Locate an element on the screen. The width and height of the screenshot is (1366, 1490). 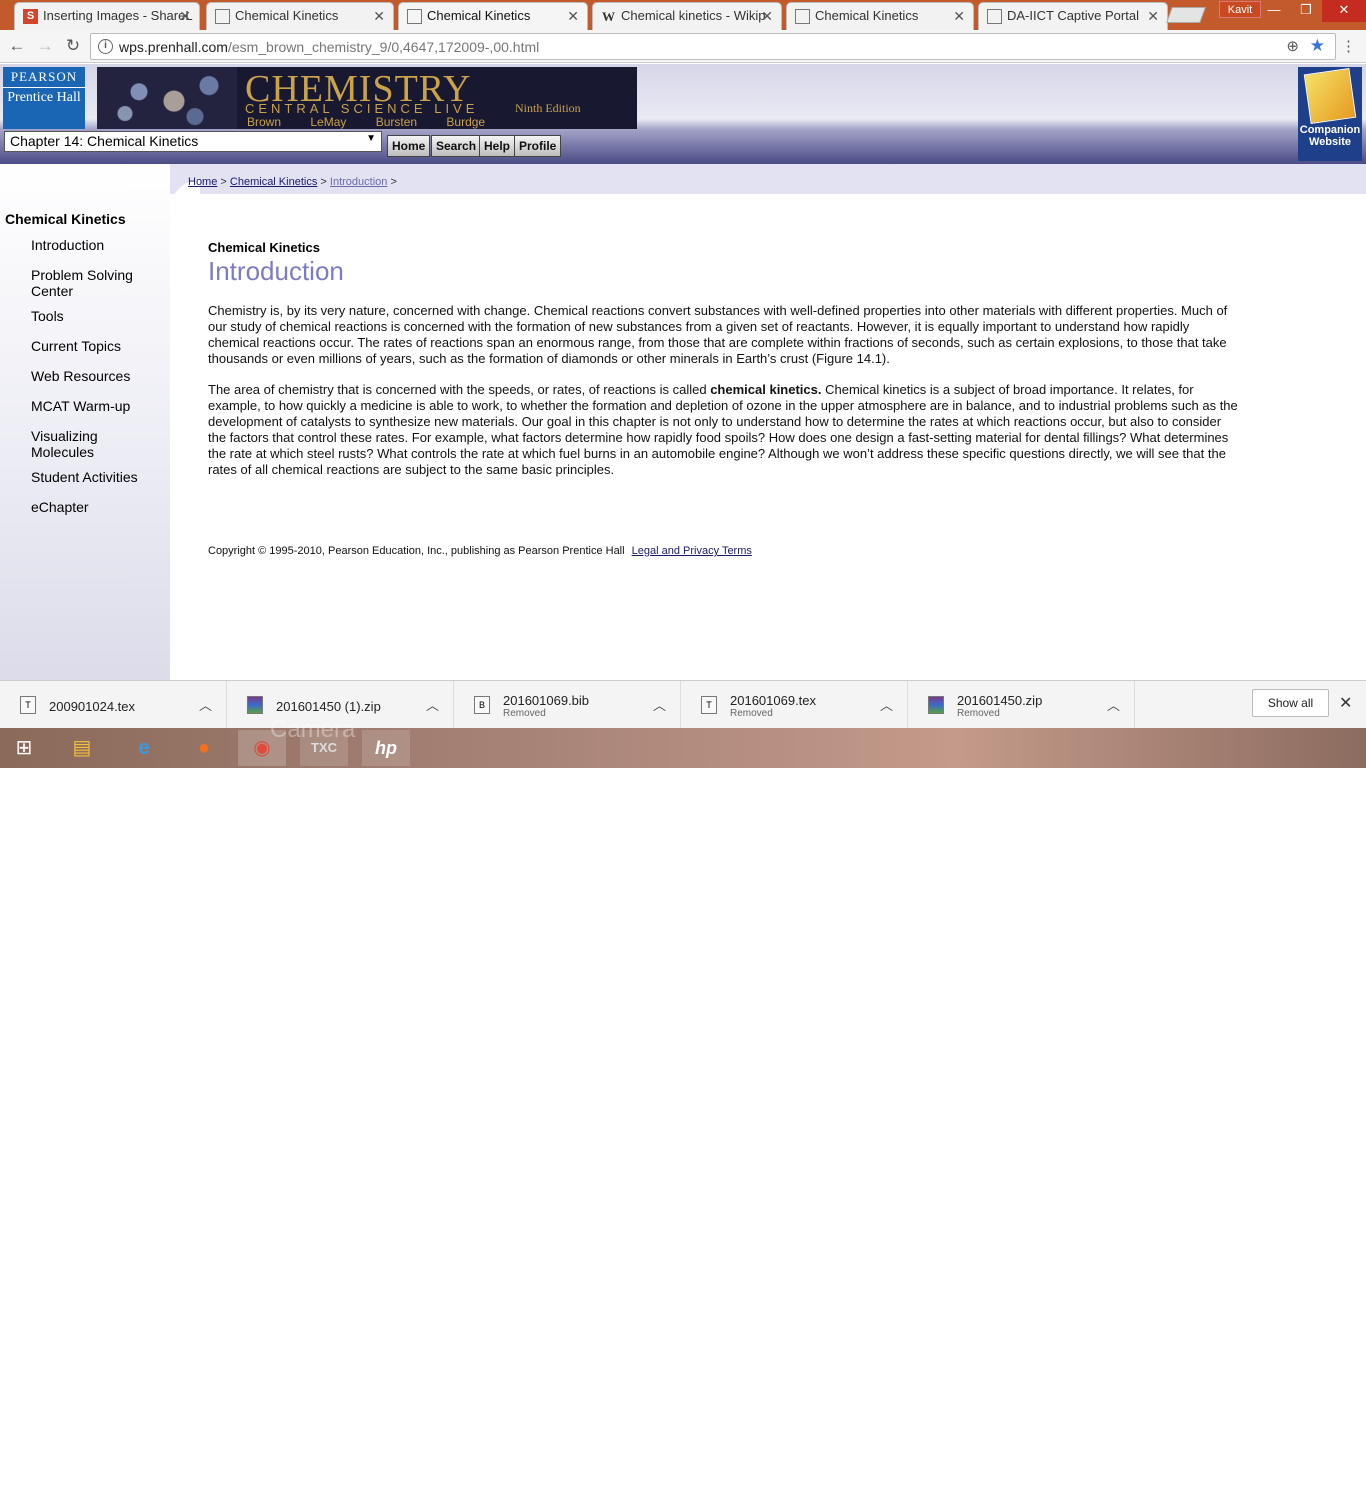
sidebar-item-current-topics: Current Topics is located at coordinates (96, 346).